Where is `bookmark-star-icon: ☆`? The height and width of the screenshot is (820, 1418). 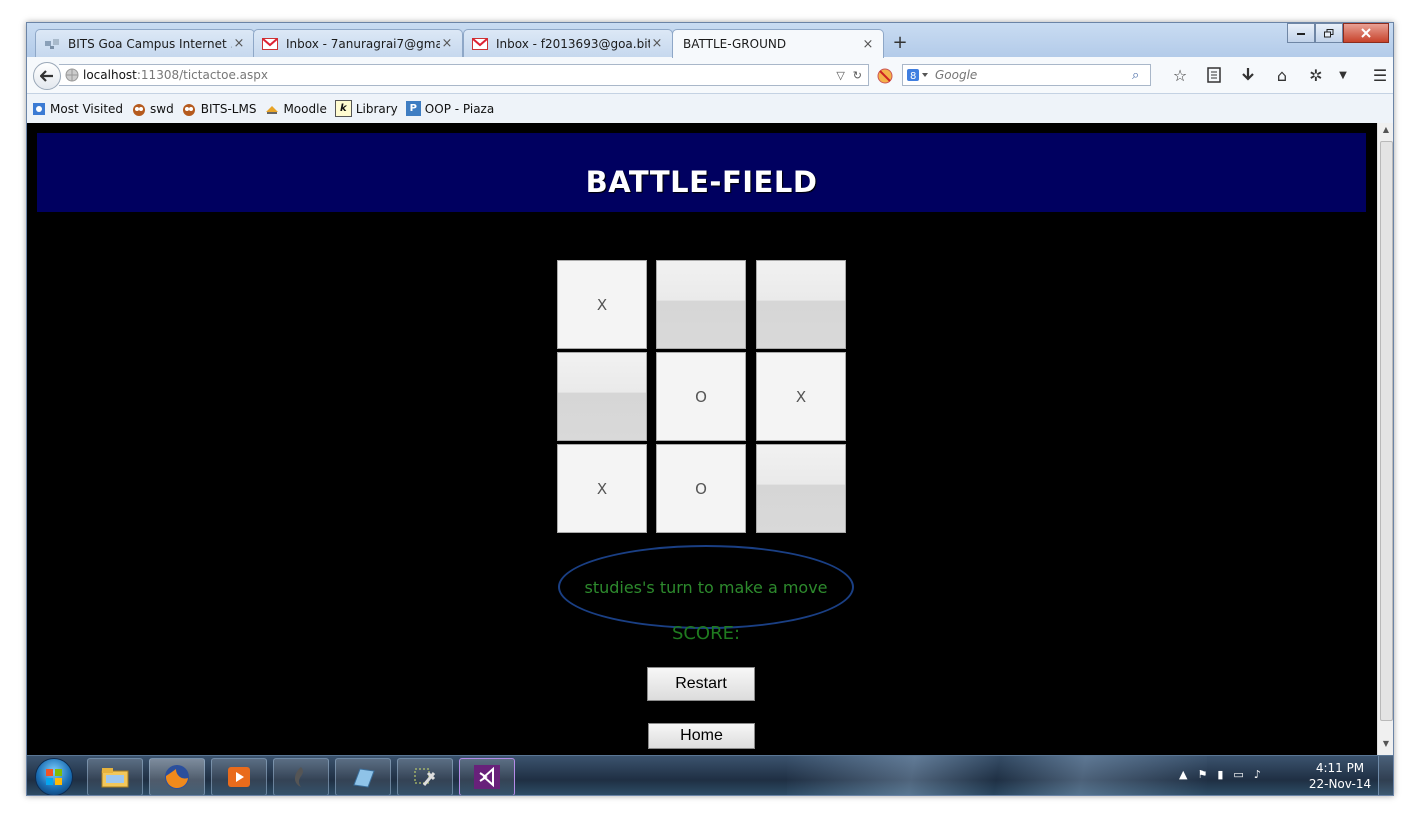
bookmark-star-icon: ☆ is located at coordinates (1180, 75).